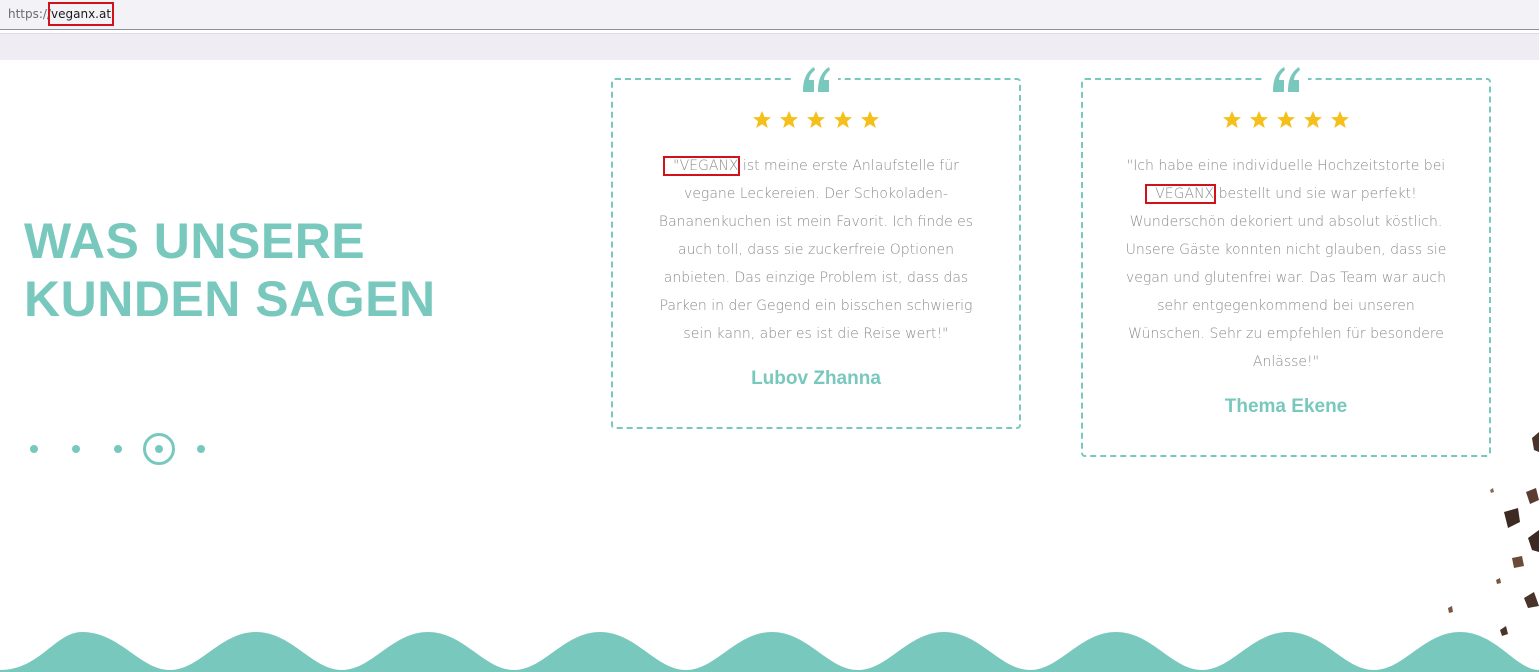 The height and width of the screenshot is (672, 1539). I want to click on testimonial-author: Thema Ekene, so click(1286, 406).